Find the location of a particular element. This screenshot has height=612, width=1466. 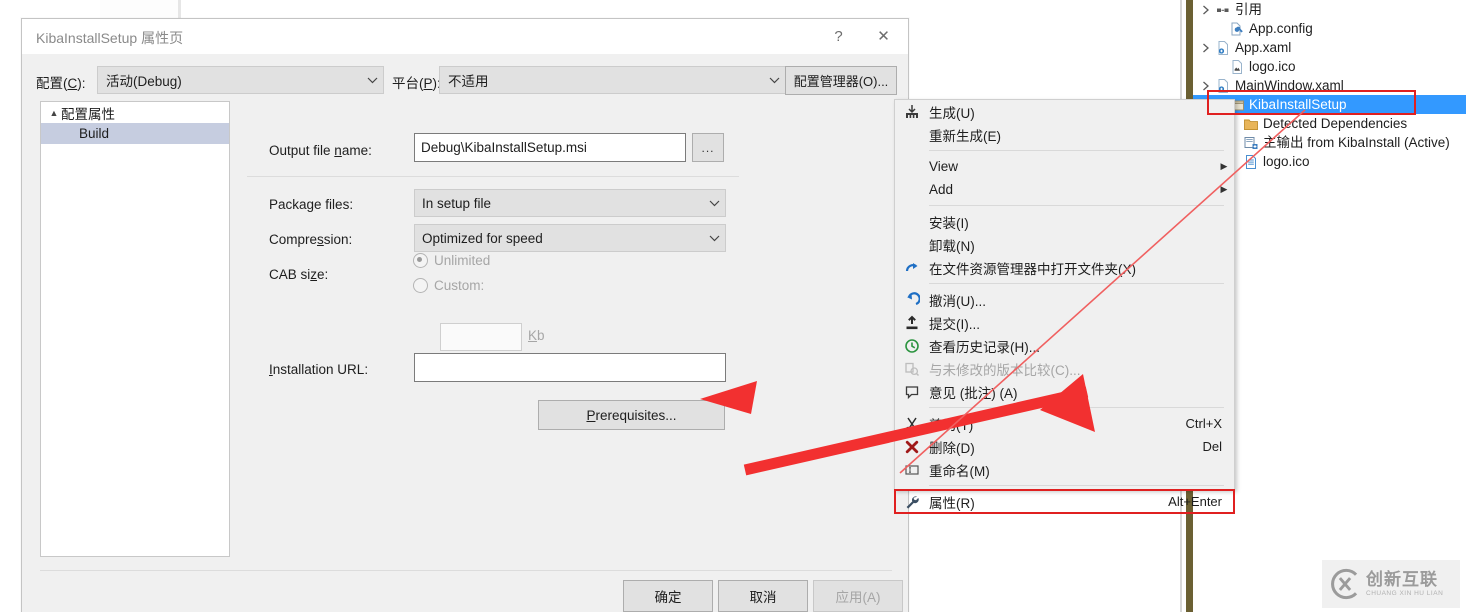

watermark-text: 创新互联 CHUANG XIN HU LIAN is located at coordinates (1402, 584).